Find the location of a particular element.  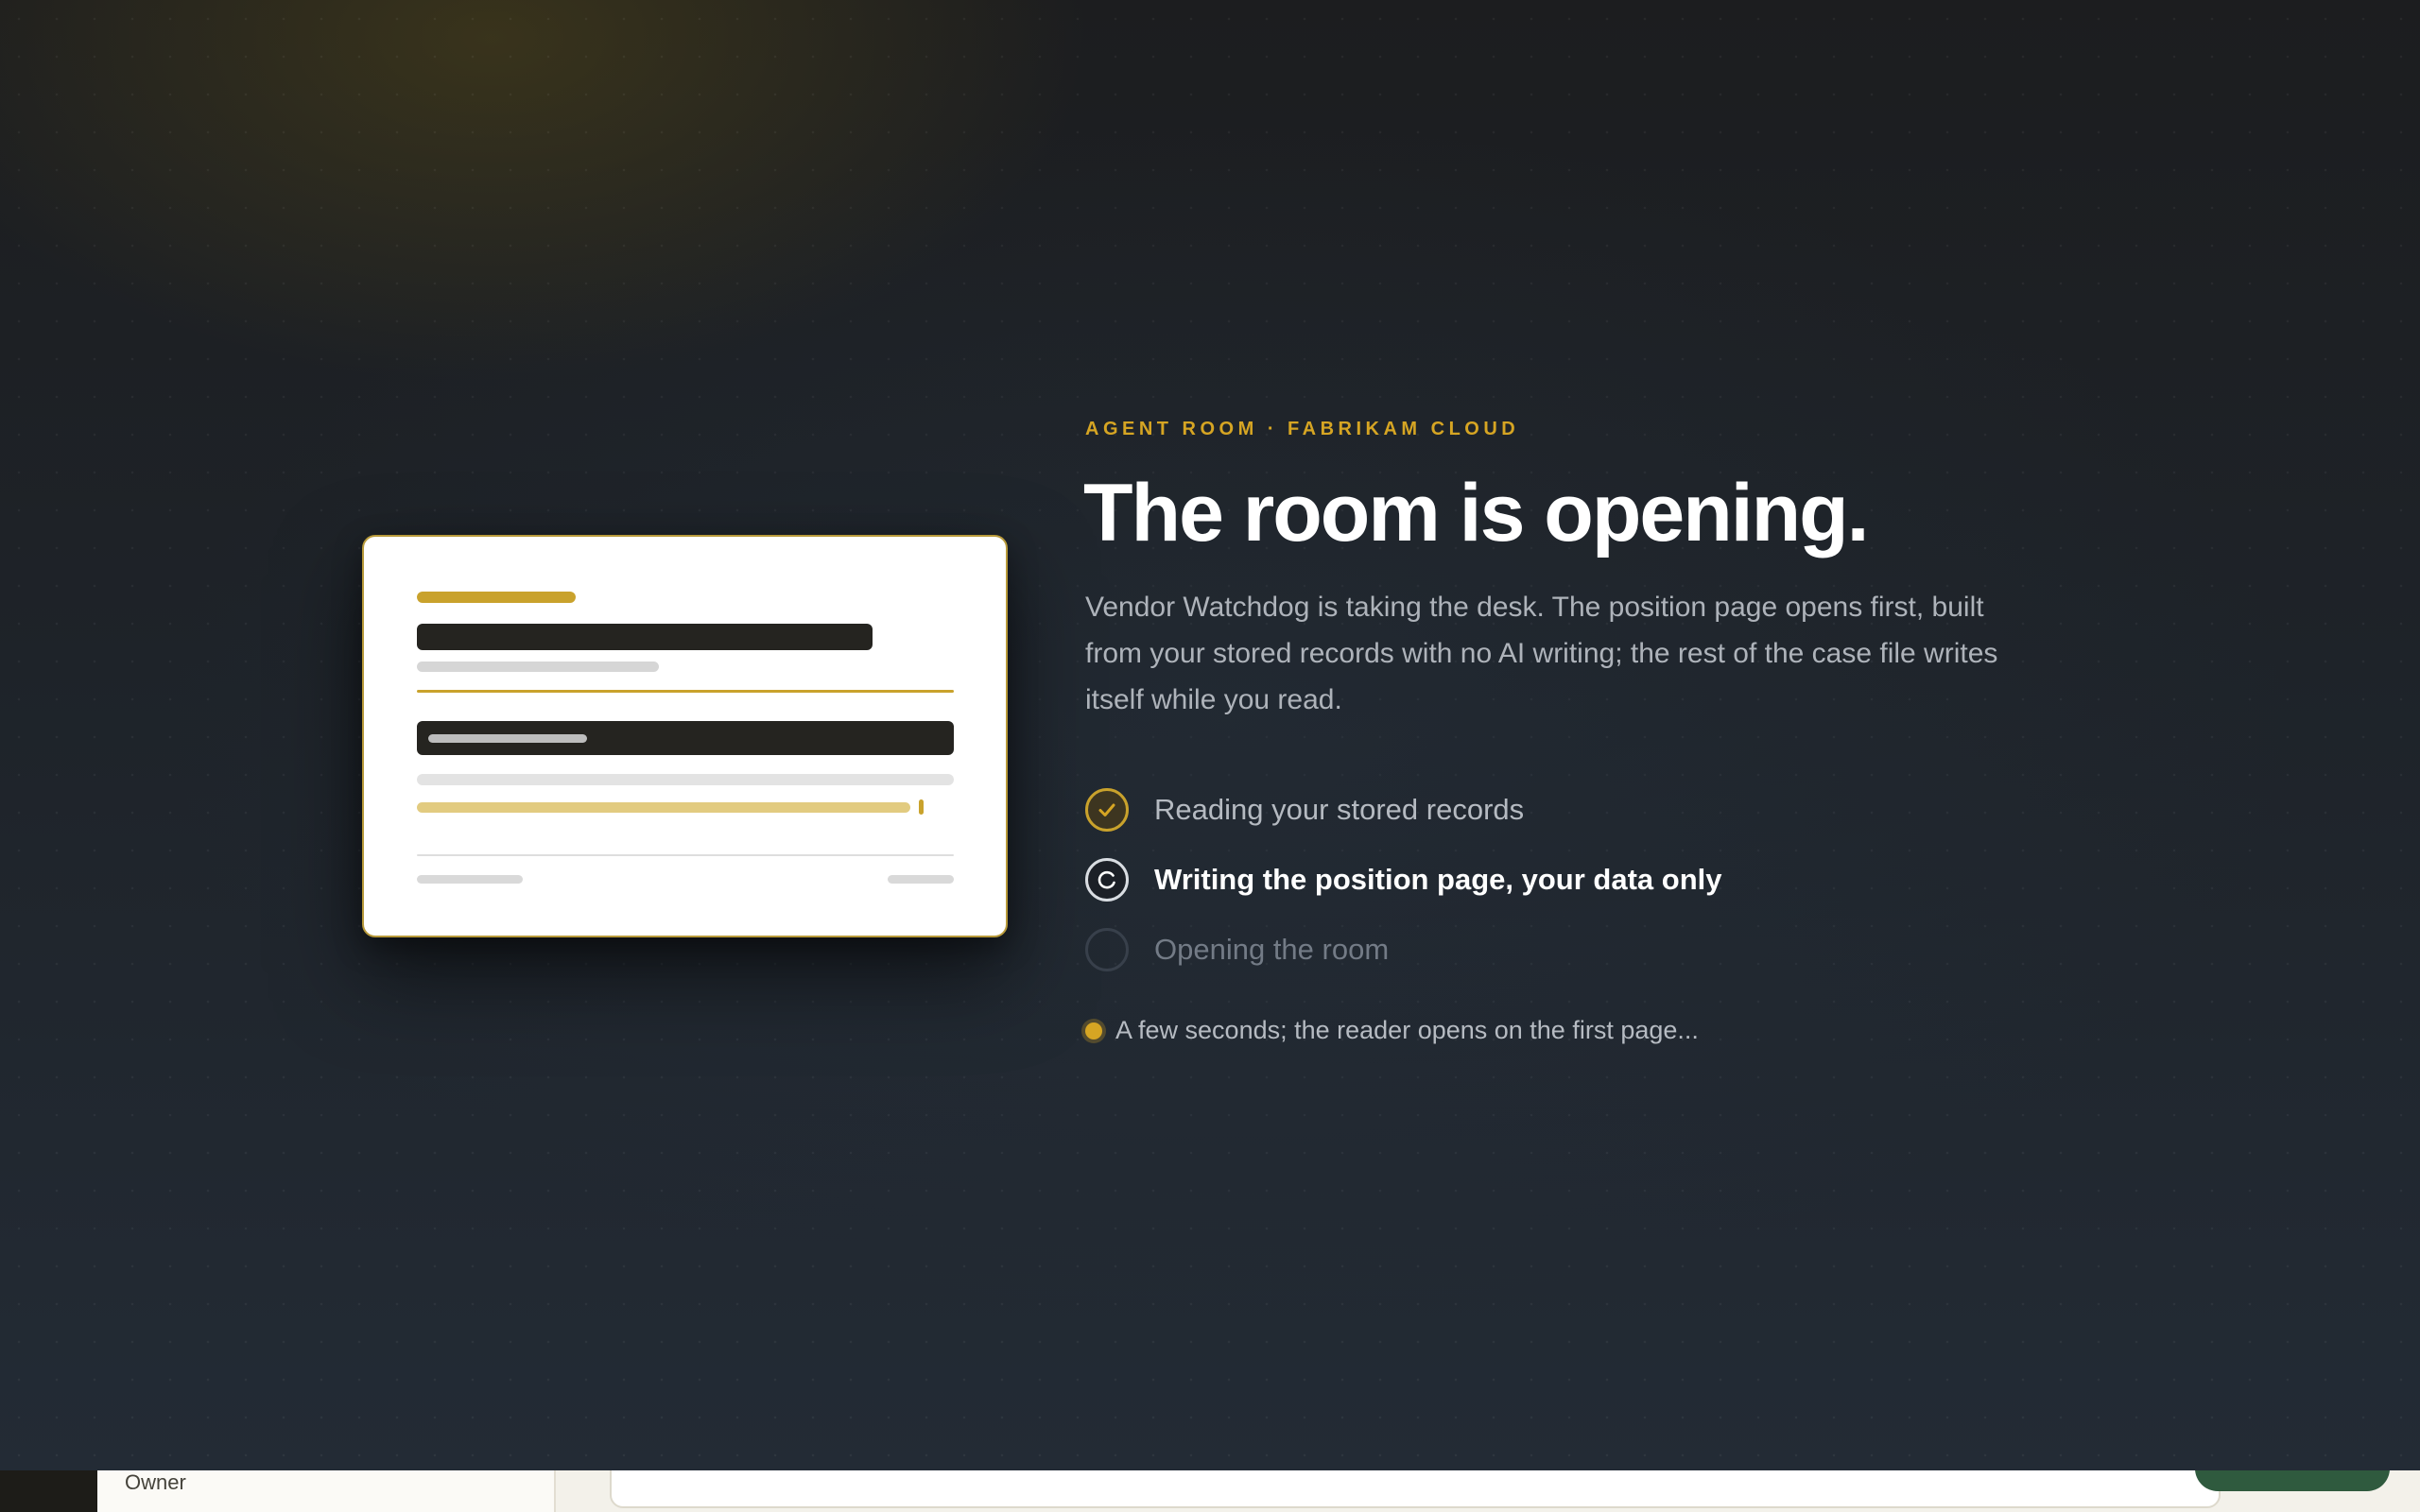

app-content-card is located at coordinates (1416, 1487).